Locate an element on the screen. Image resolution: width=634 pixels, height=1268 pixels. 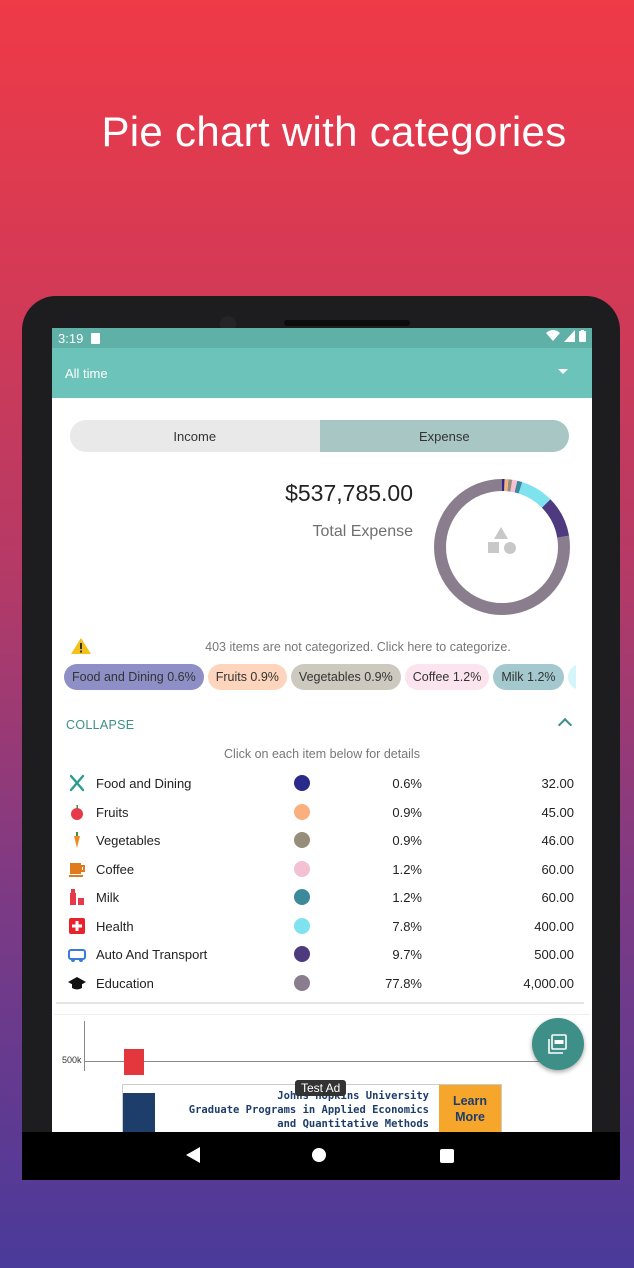
collapse-toggle: COLLAPSE is located at coordinates (319, 726).